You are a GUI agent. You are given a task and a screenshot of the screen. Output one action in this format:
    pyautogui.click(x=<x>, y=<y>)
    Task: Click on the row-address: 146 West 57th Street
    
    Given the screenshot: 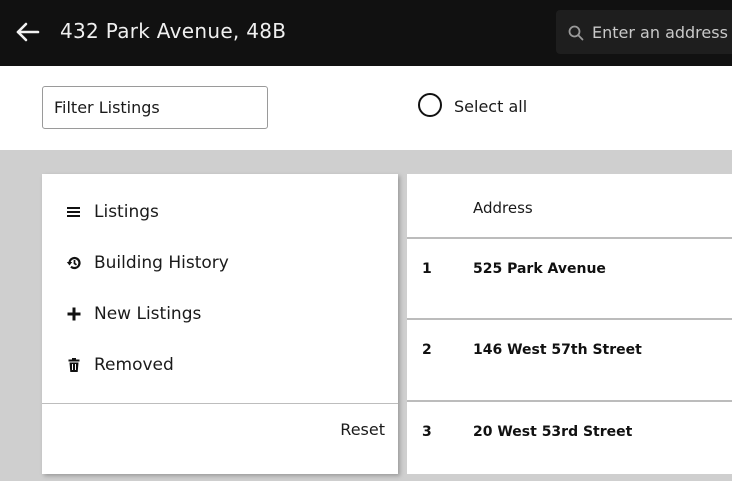 What is the action you would take?
    pyautogui.click(x=557, y=350)
    